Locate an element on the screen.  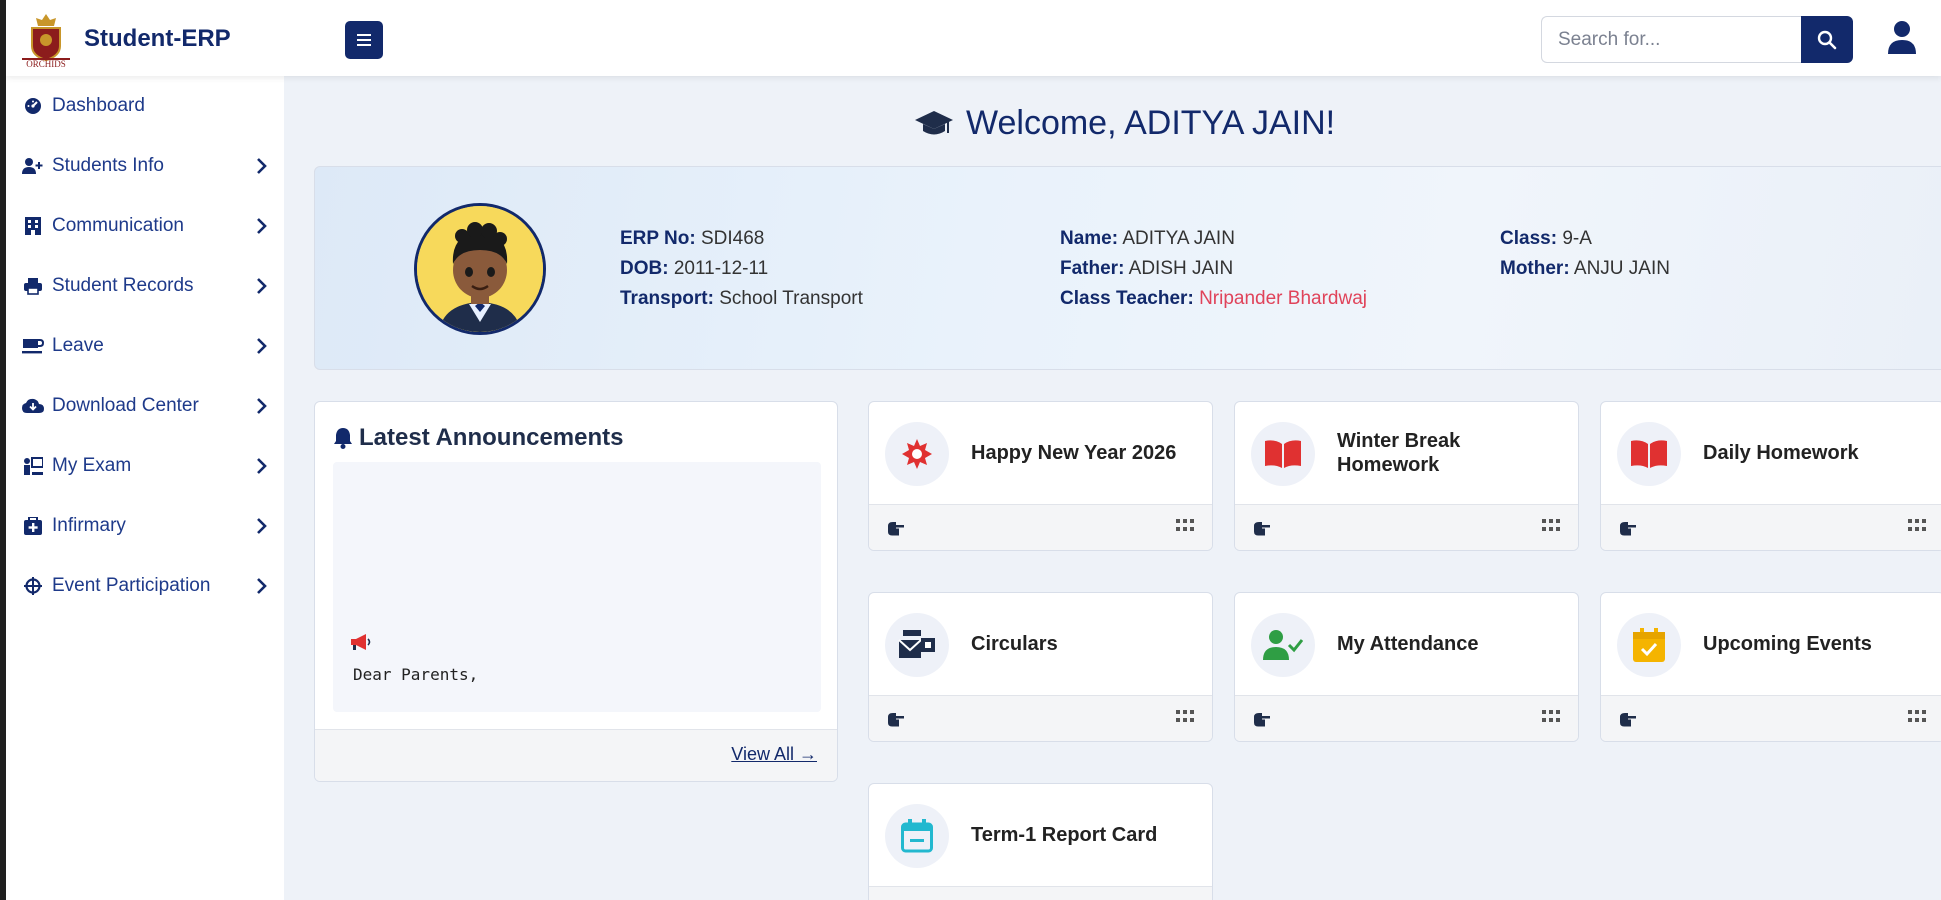
brand: ORCHIDS Student-ERP is located at coordinates (125, 39).